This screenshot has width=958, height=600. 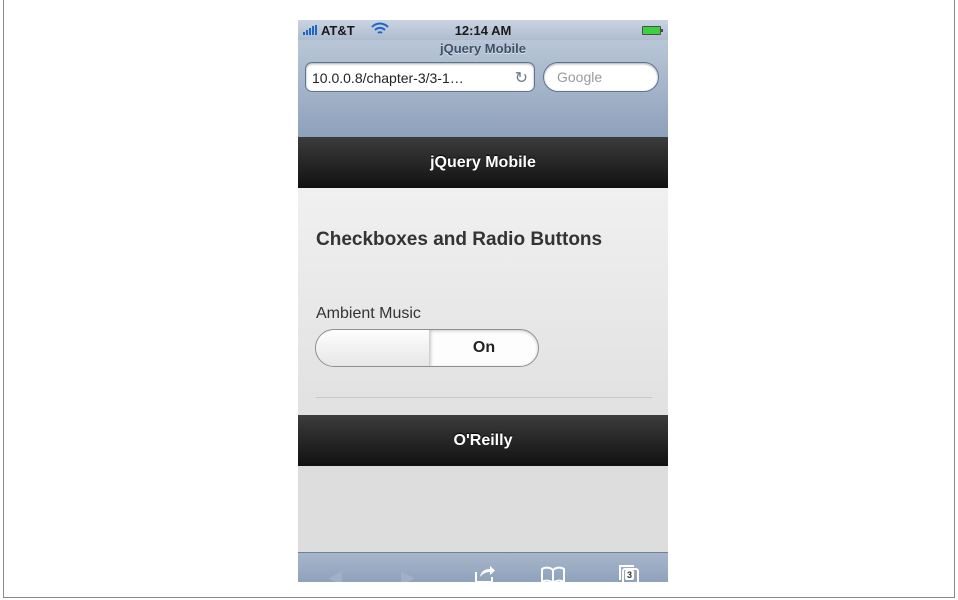 I want to click on page-header: jQuery Mobile, so click(x=483, y=162).